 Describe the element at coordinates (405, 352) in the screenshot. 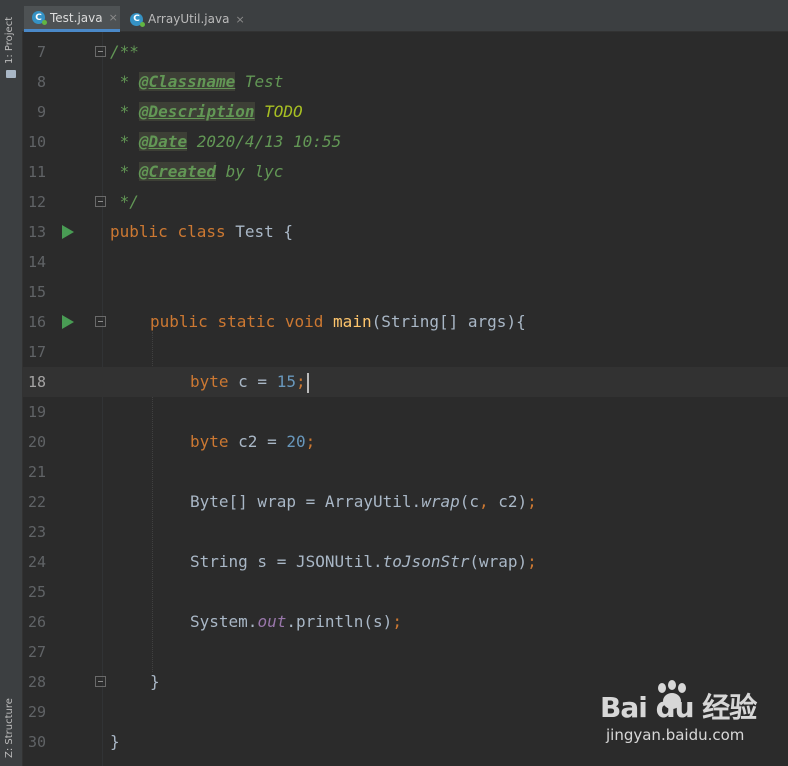

I see `code-line: 17` at that location.